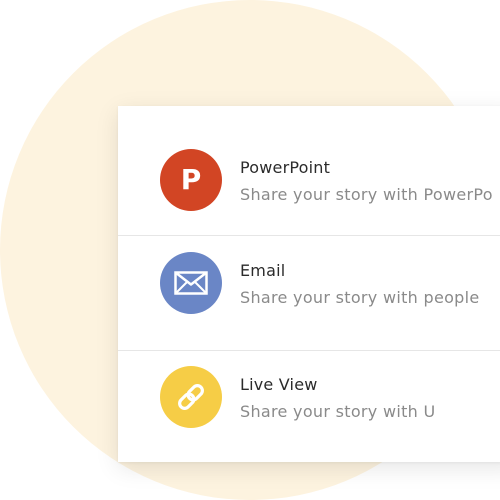 This screenshot has width=500, height=500. What do you see at coordinates (285, 167) in the screenshot?
I see `share-option-title: PowerPoint` at bounding box center [285, 167].